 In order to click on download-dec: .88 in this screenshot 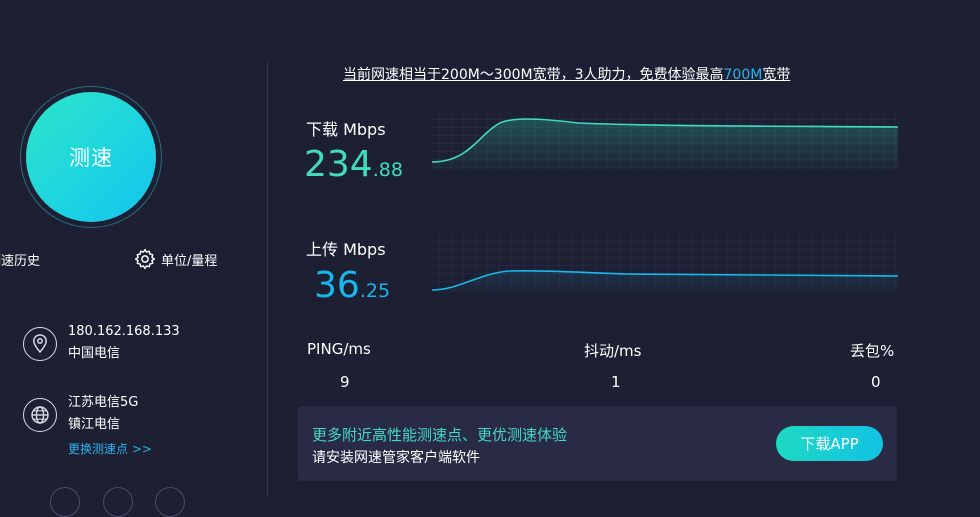, I will do `click(387, 170)`.